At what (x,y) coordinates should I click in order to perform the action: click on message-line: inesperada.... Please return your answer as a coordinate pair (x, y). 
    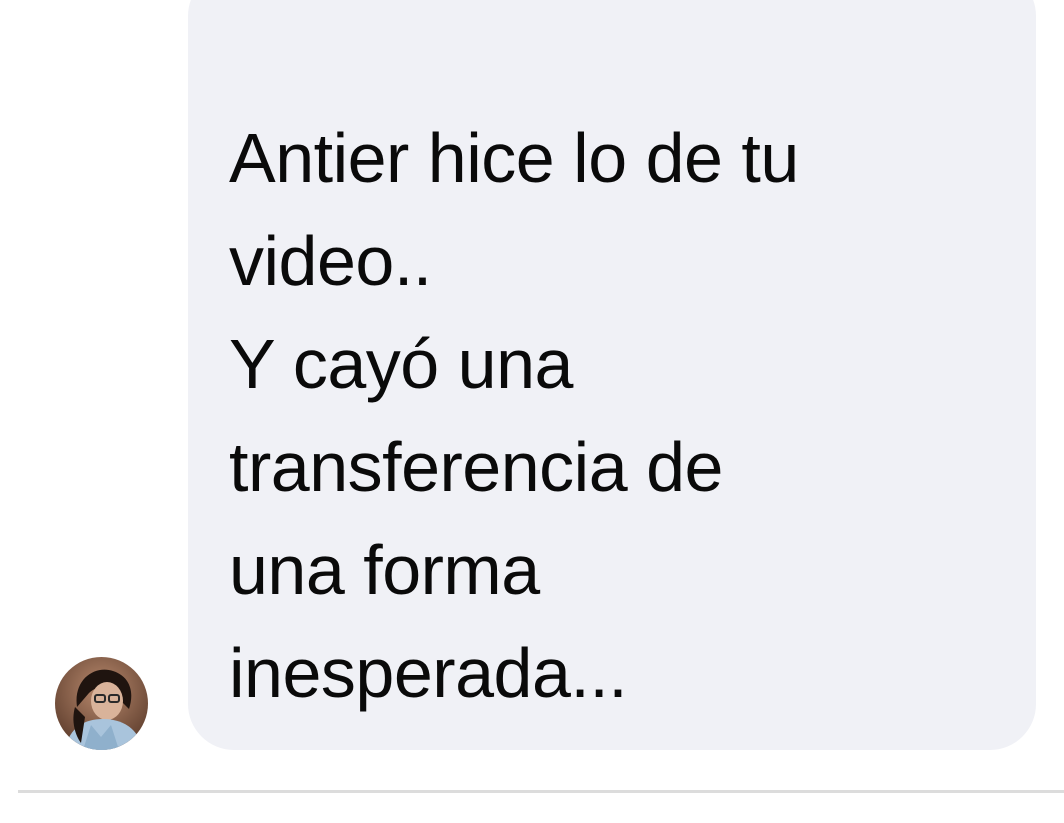
    Looking at the image, I should click on (428, 673).